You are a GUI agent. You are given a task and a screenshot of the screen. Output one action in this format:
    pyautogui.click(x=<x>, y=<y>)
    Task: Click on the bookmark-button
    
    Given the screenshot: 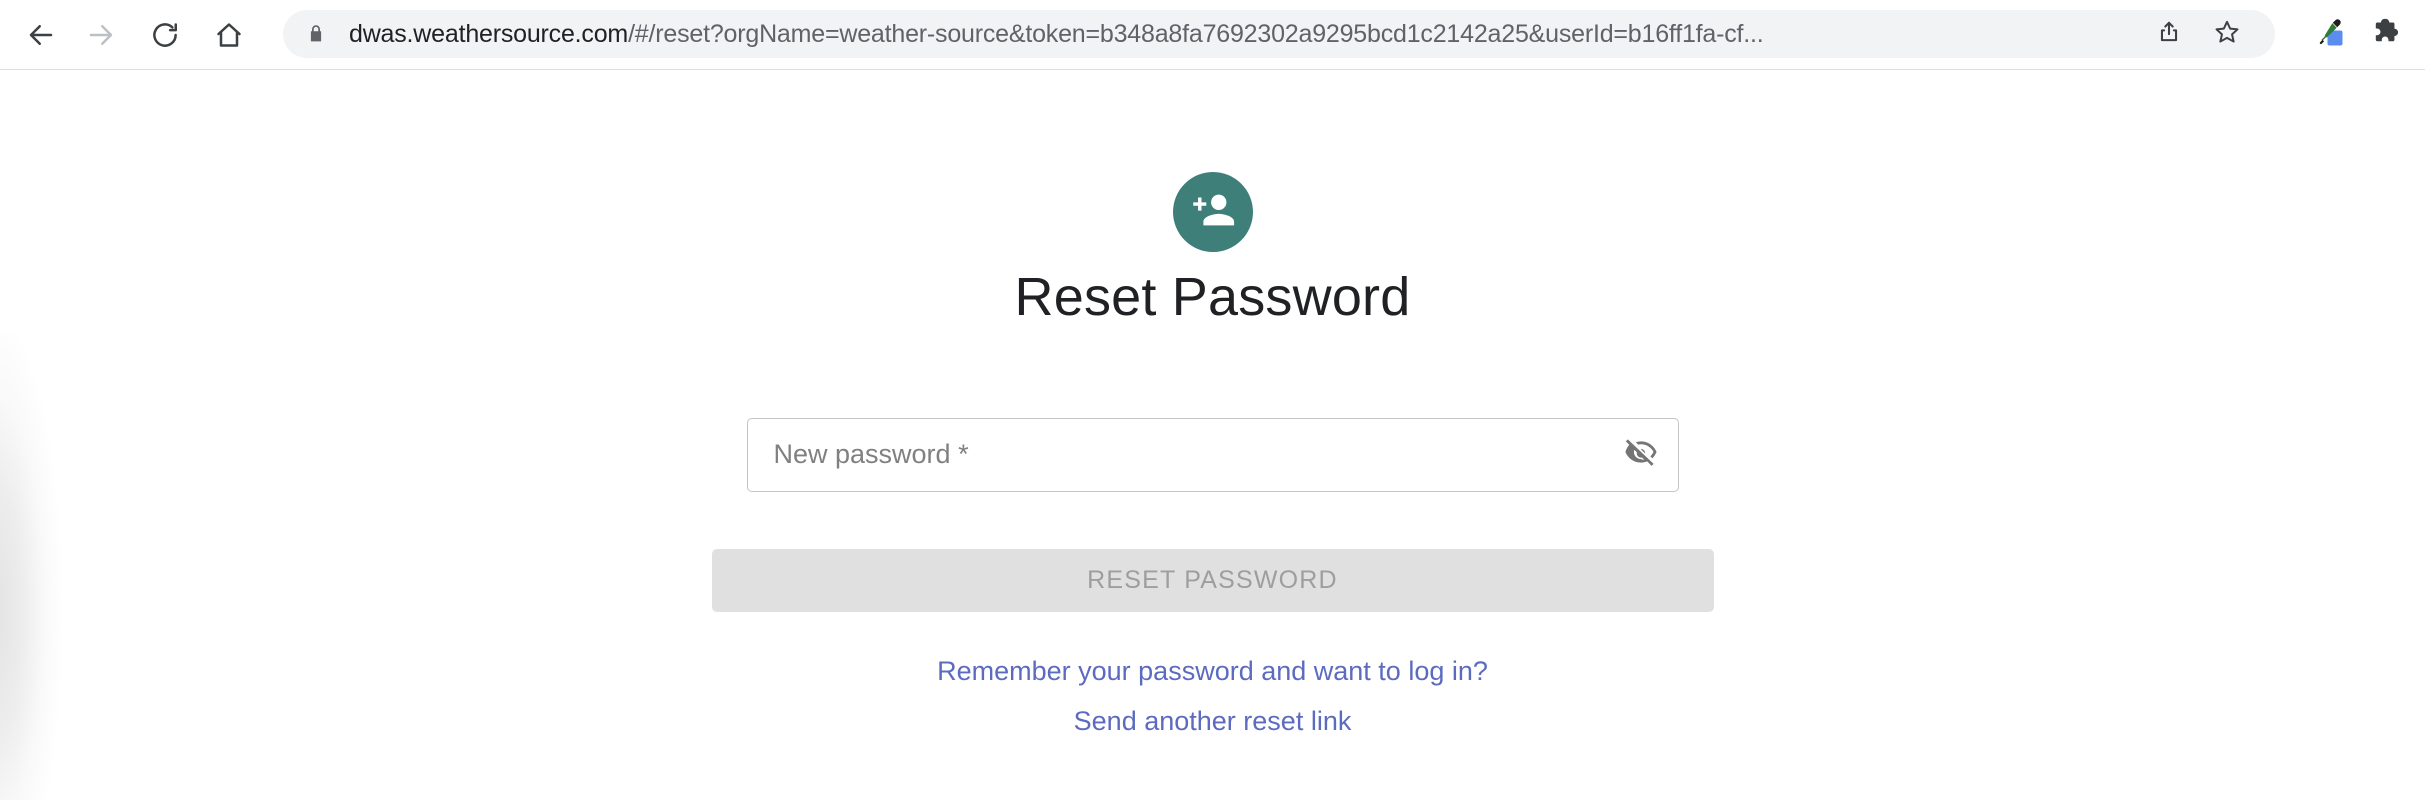 What is the action you would take?
    pyautogui.click(x=2227, y=34)
    